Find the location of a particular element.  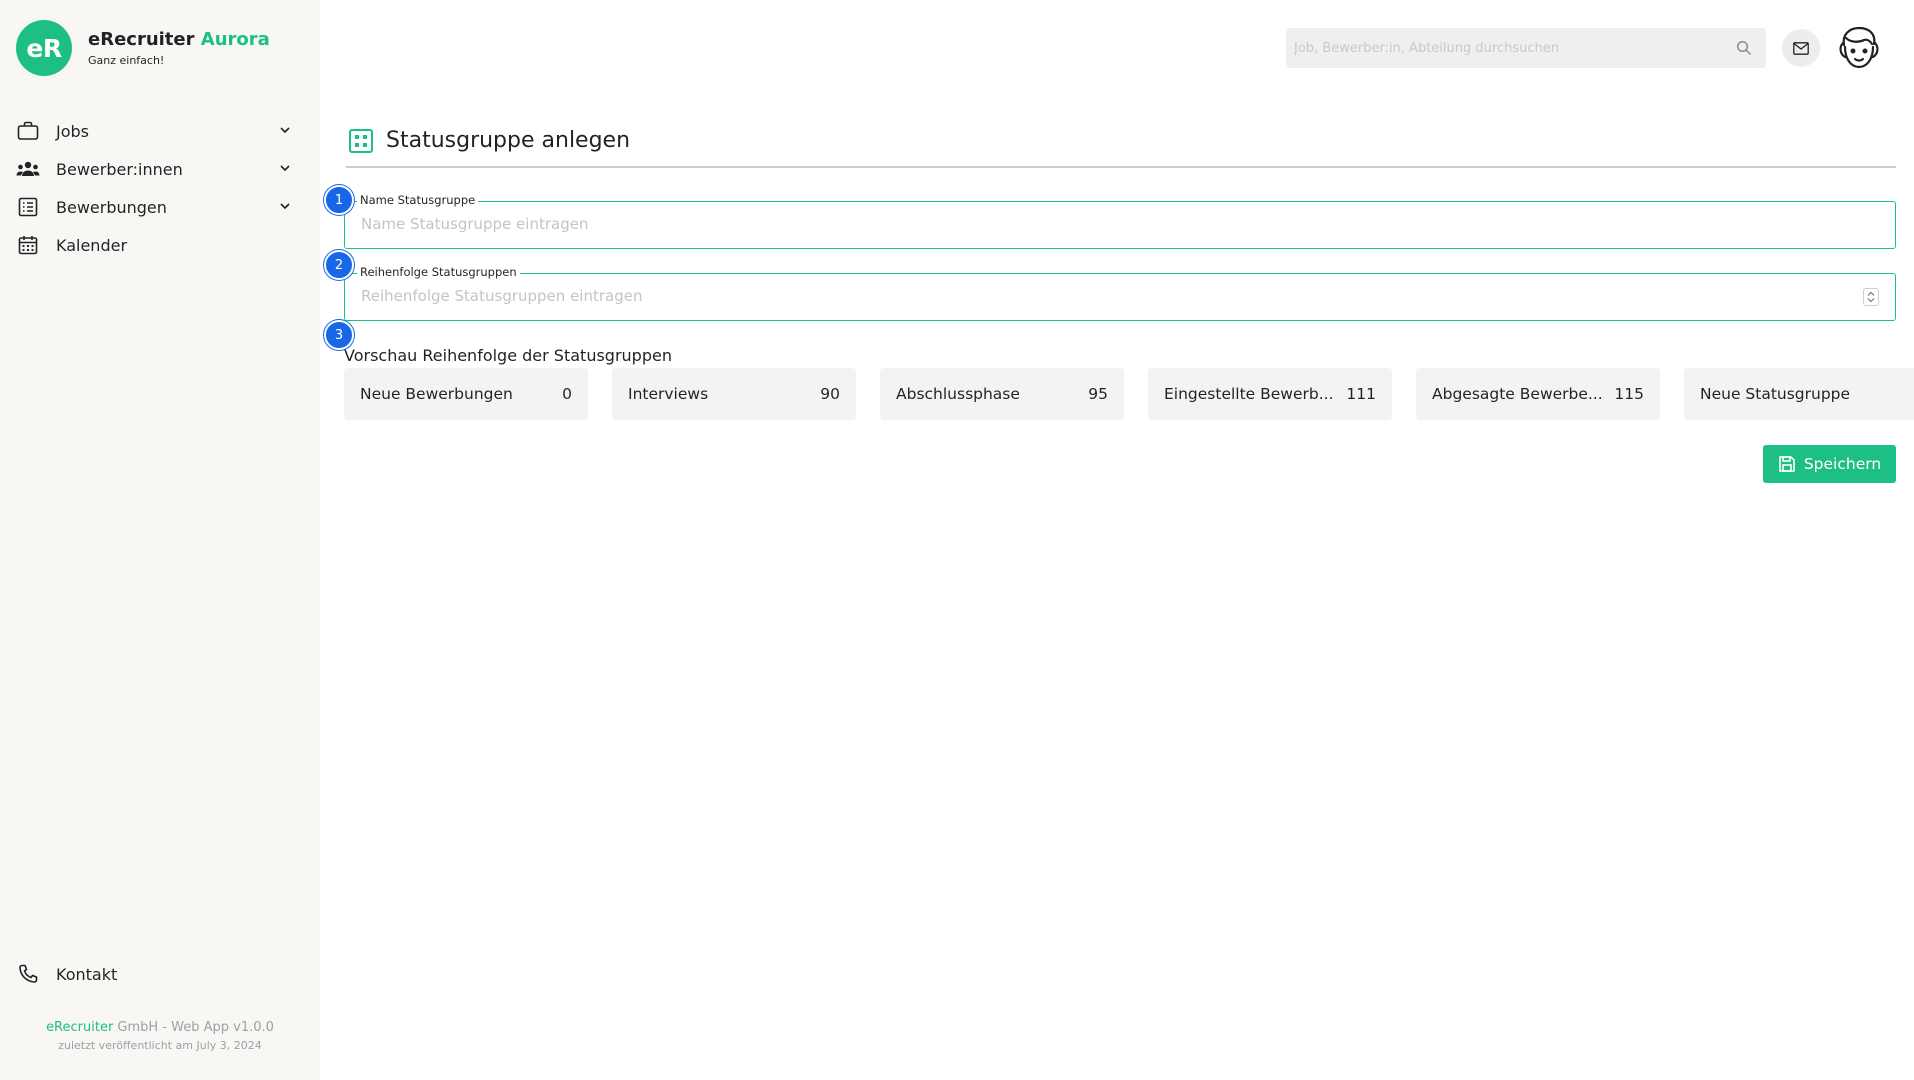

footer-version: eRecruiter GmbH - Web App v1.0.0 is located at coordinates (160, 1027).